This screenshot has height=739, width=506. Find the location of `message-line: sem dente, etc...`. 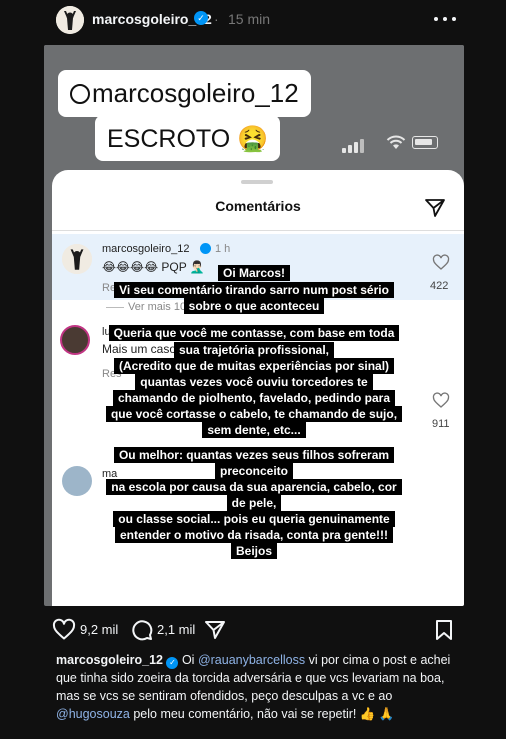

message-line: sem dente, etc... is located at coordinates (254, 430).